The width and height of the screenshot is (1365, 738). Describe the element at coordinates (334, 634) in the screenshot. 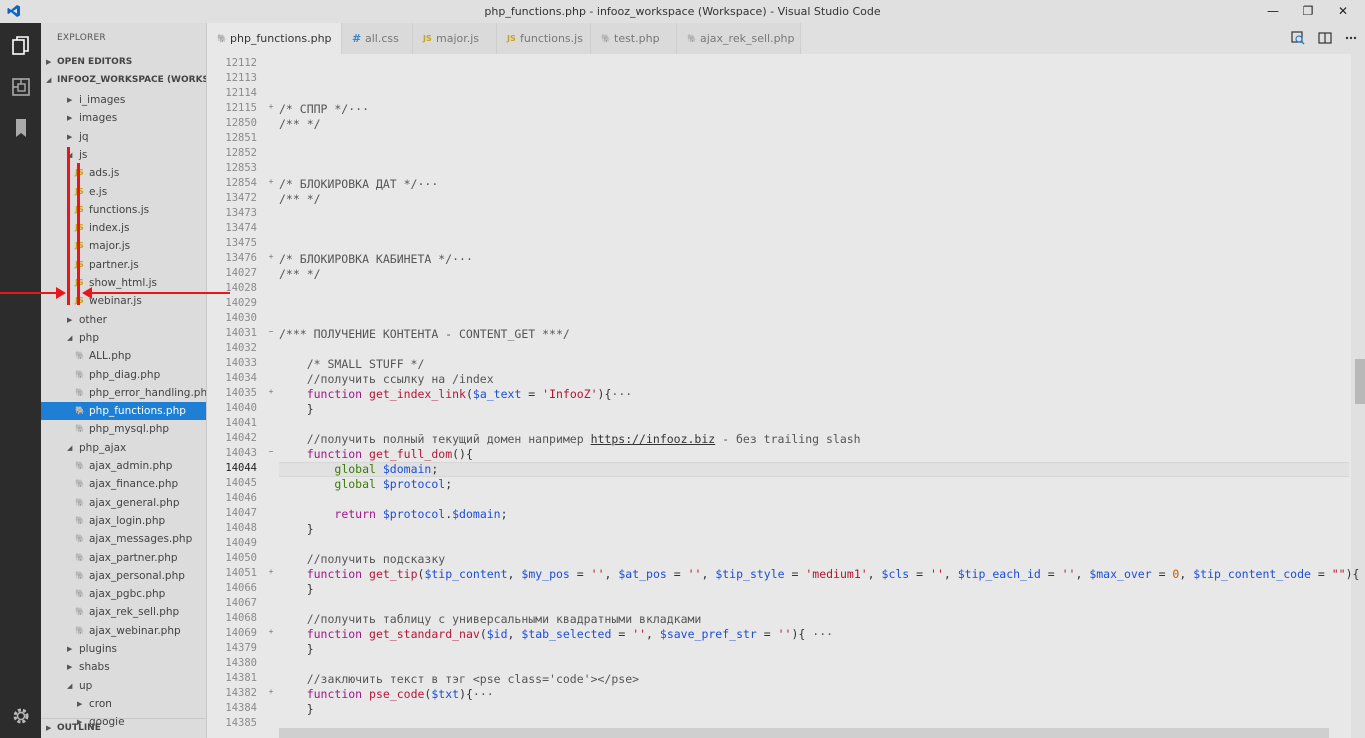

I see `code-token: function` at that location.